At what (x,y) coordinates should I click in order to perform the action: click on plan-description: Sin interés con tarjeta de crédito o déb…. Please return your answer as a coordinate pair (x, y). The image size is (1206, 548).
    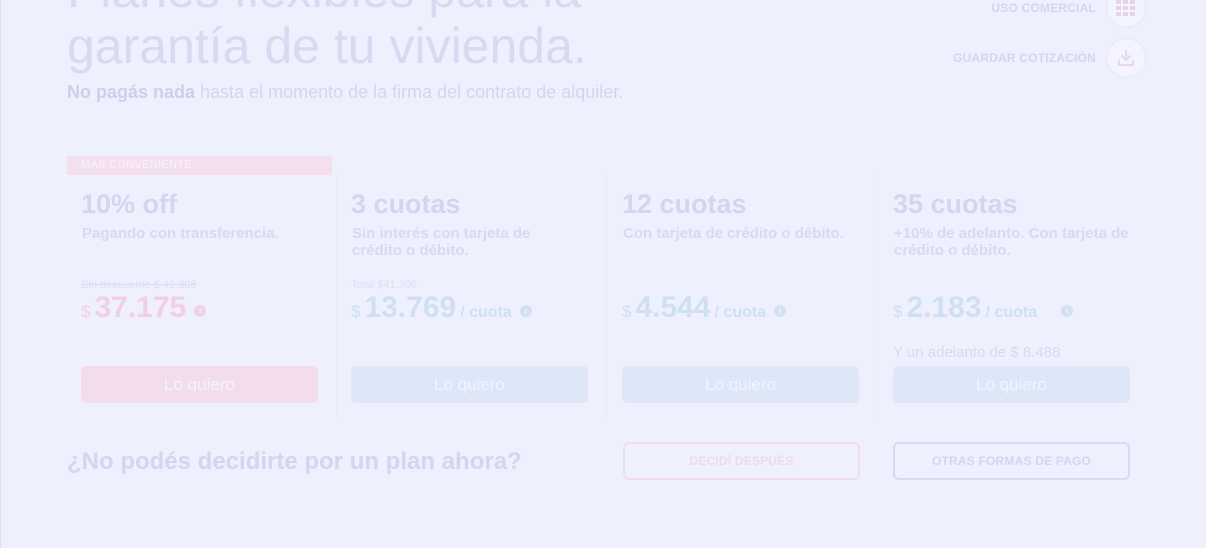
    Looking at the image, I should click on (441, 242).